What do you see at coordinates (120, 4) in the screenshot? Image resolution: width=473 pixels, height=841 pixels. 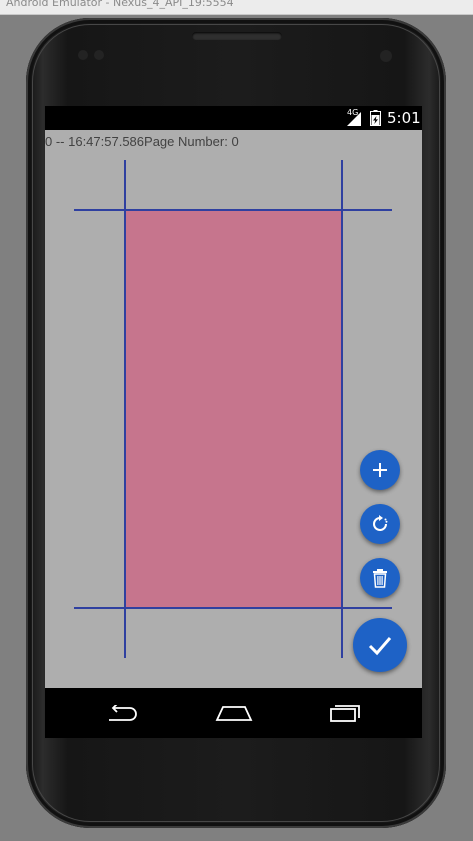 I see `emulator-title: Android Emulator - Nexus_4_API_19:5554` at bounding box center [120, 4].